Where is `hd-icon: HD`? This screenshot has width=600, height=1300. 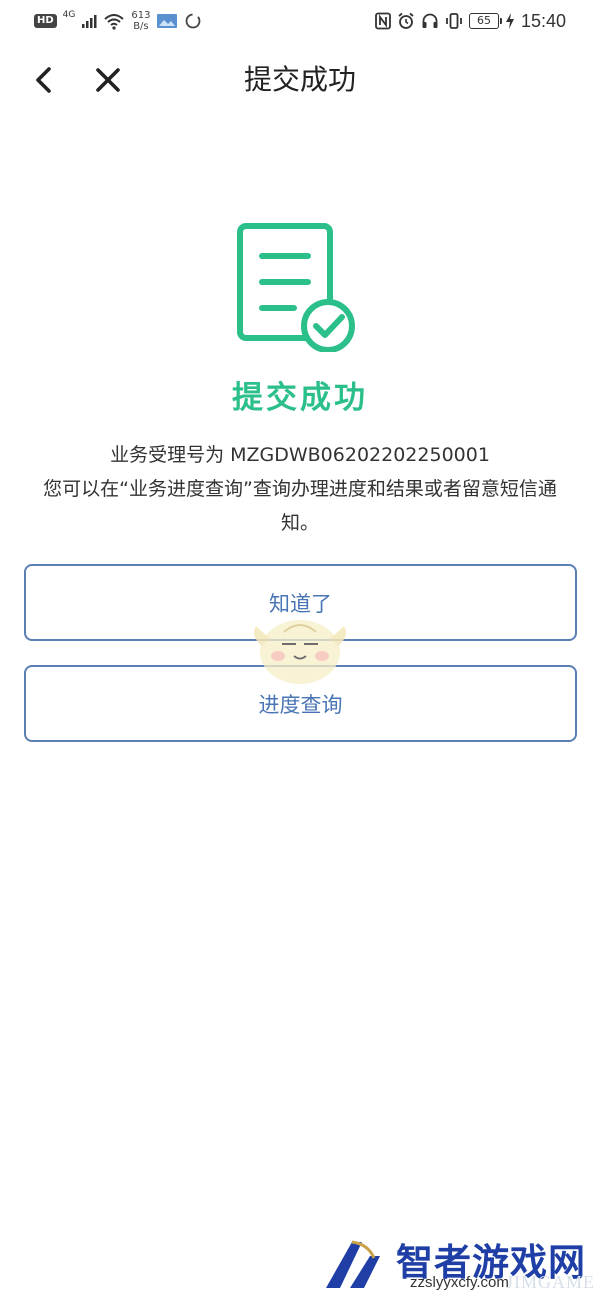 hd-icon: HD is located at coordinates (45, 21).